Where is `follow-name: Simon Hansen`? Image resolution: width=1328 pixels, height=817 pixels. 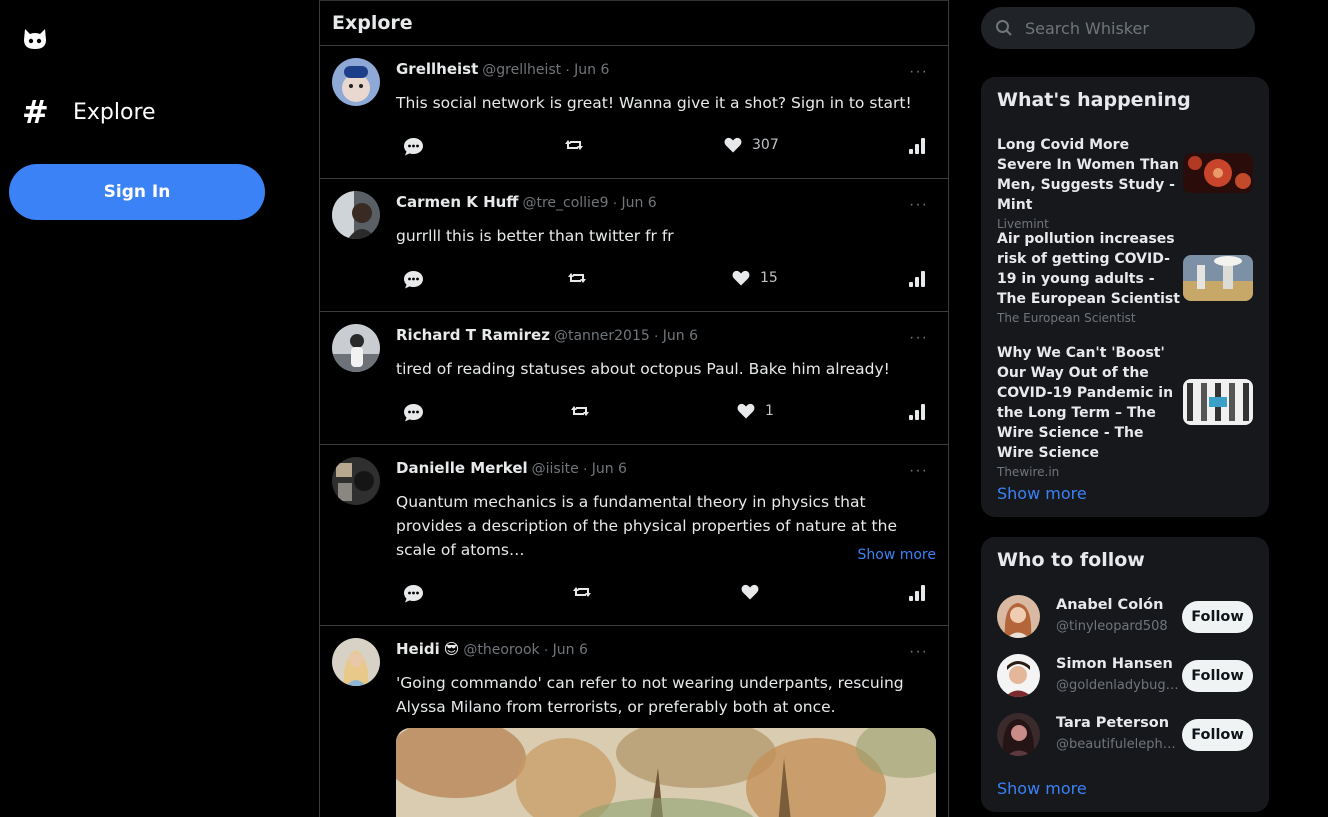
follow-name: Simon Hansen is located at coordinates (1114, 664).